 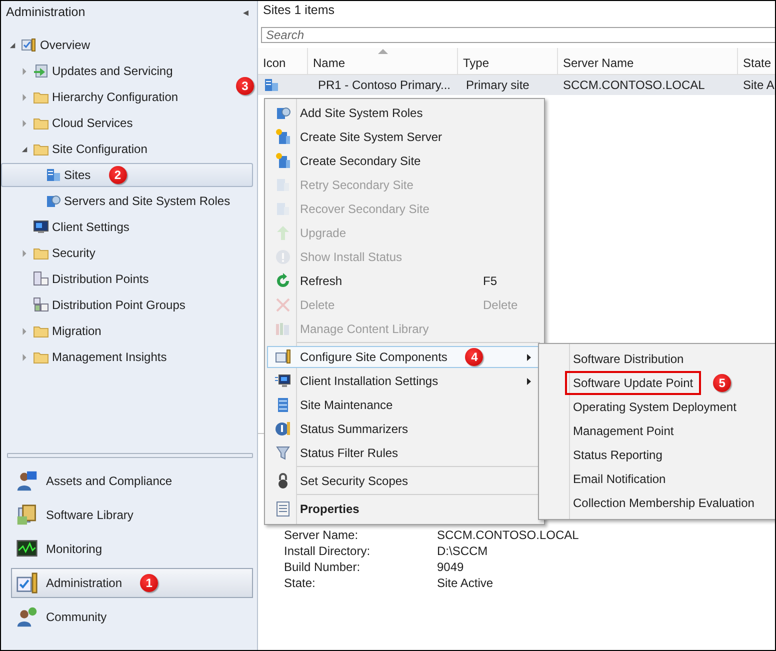 I want to click on refresh-icon, so click(x=283, y=281).